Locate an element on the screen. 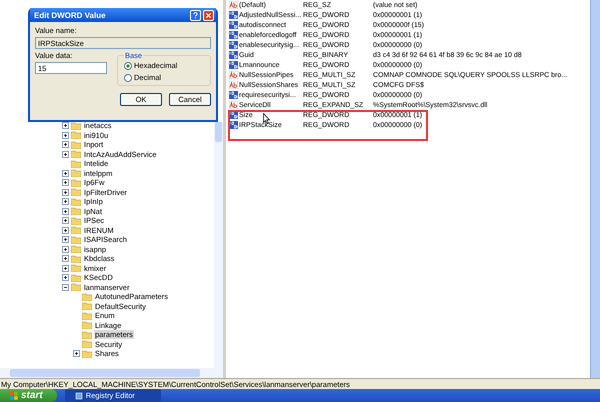 The width and height of the screenshot is (600, 402). dialog-title: Edit DWORD Value is located at coordinates (70, 15).